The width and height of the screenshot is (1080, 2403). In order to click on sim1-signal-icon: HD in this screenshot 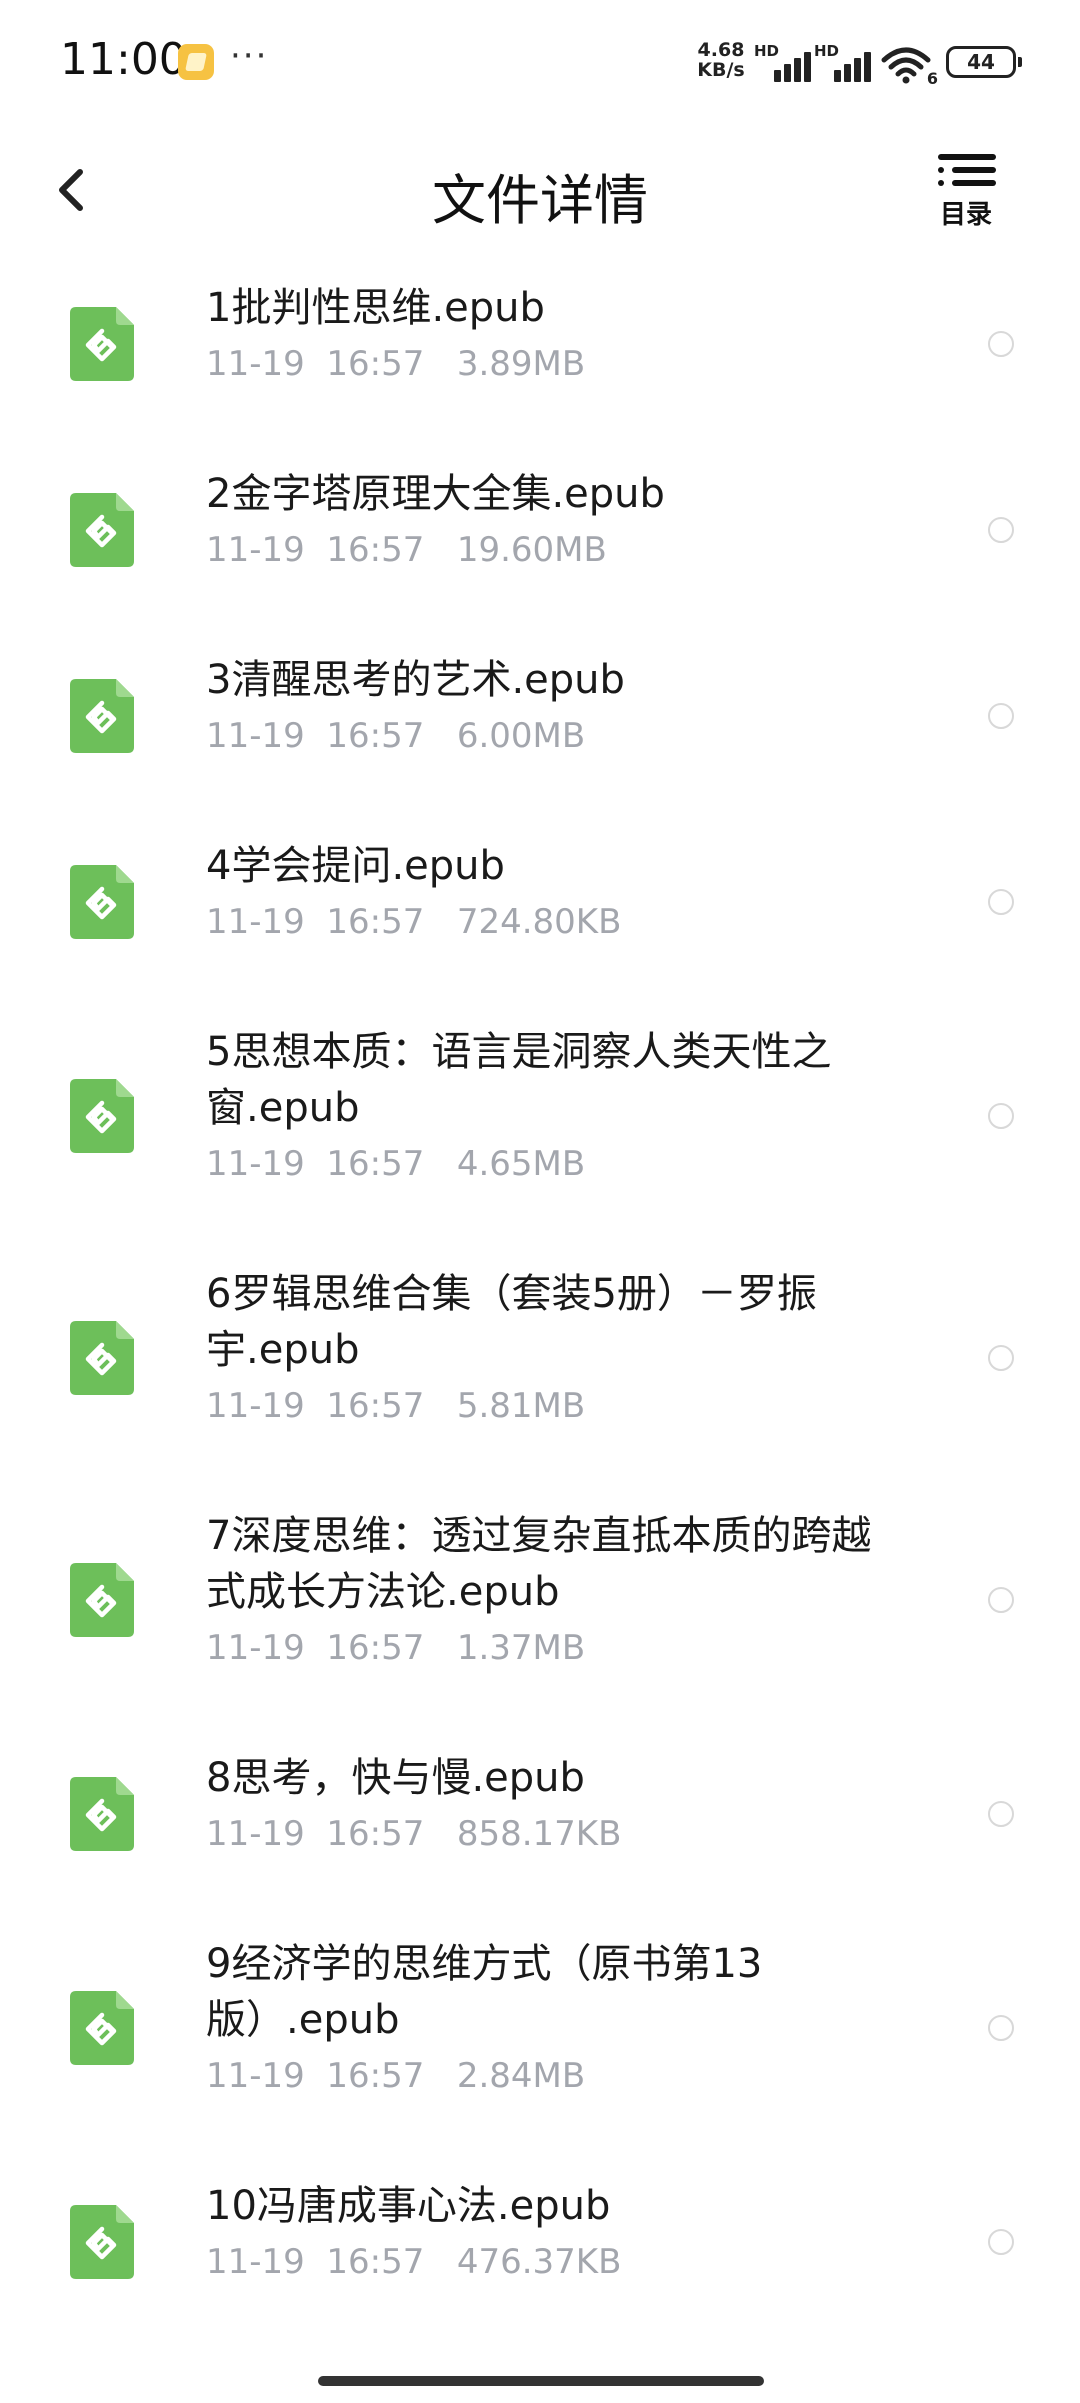, I will do `click(783, 62)`.